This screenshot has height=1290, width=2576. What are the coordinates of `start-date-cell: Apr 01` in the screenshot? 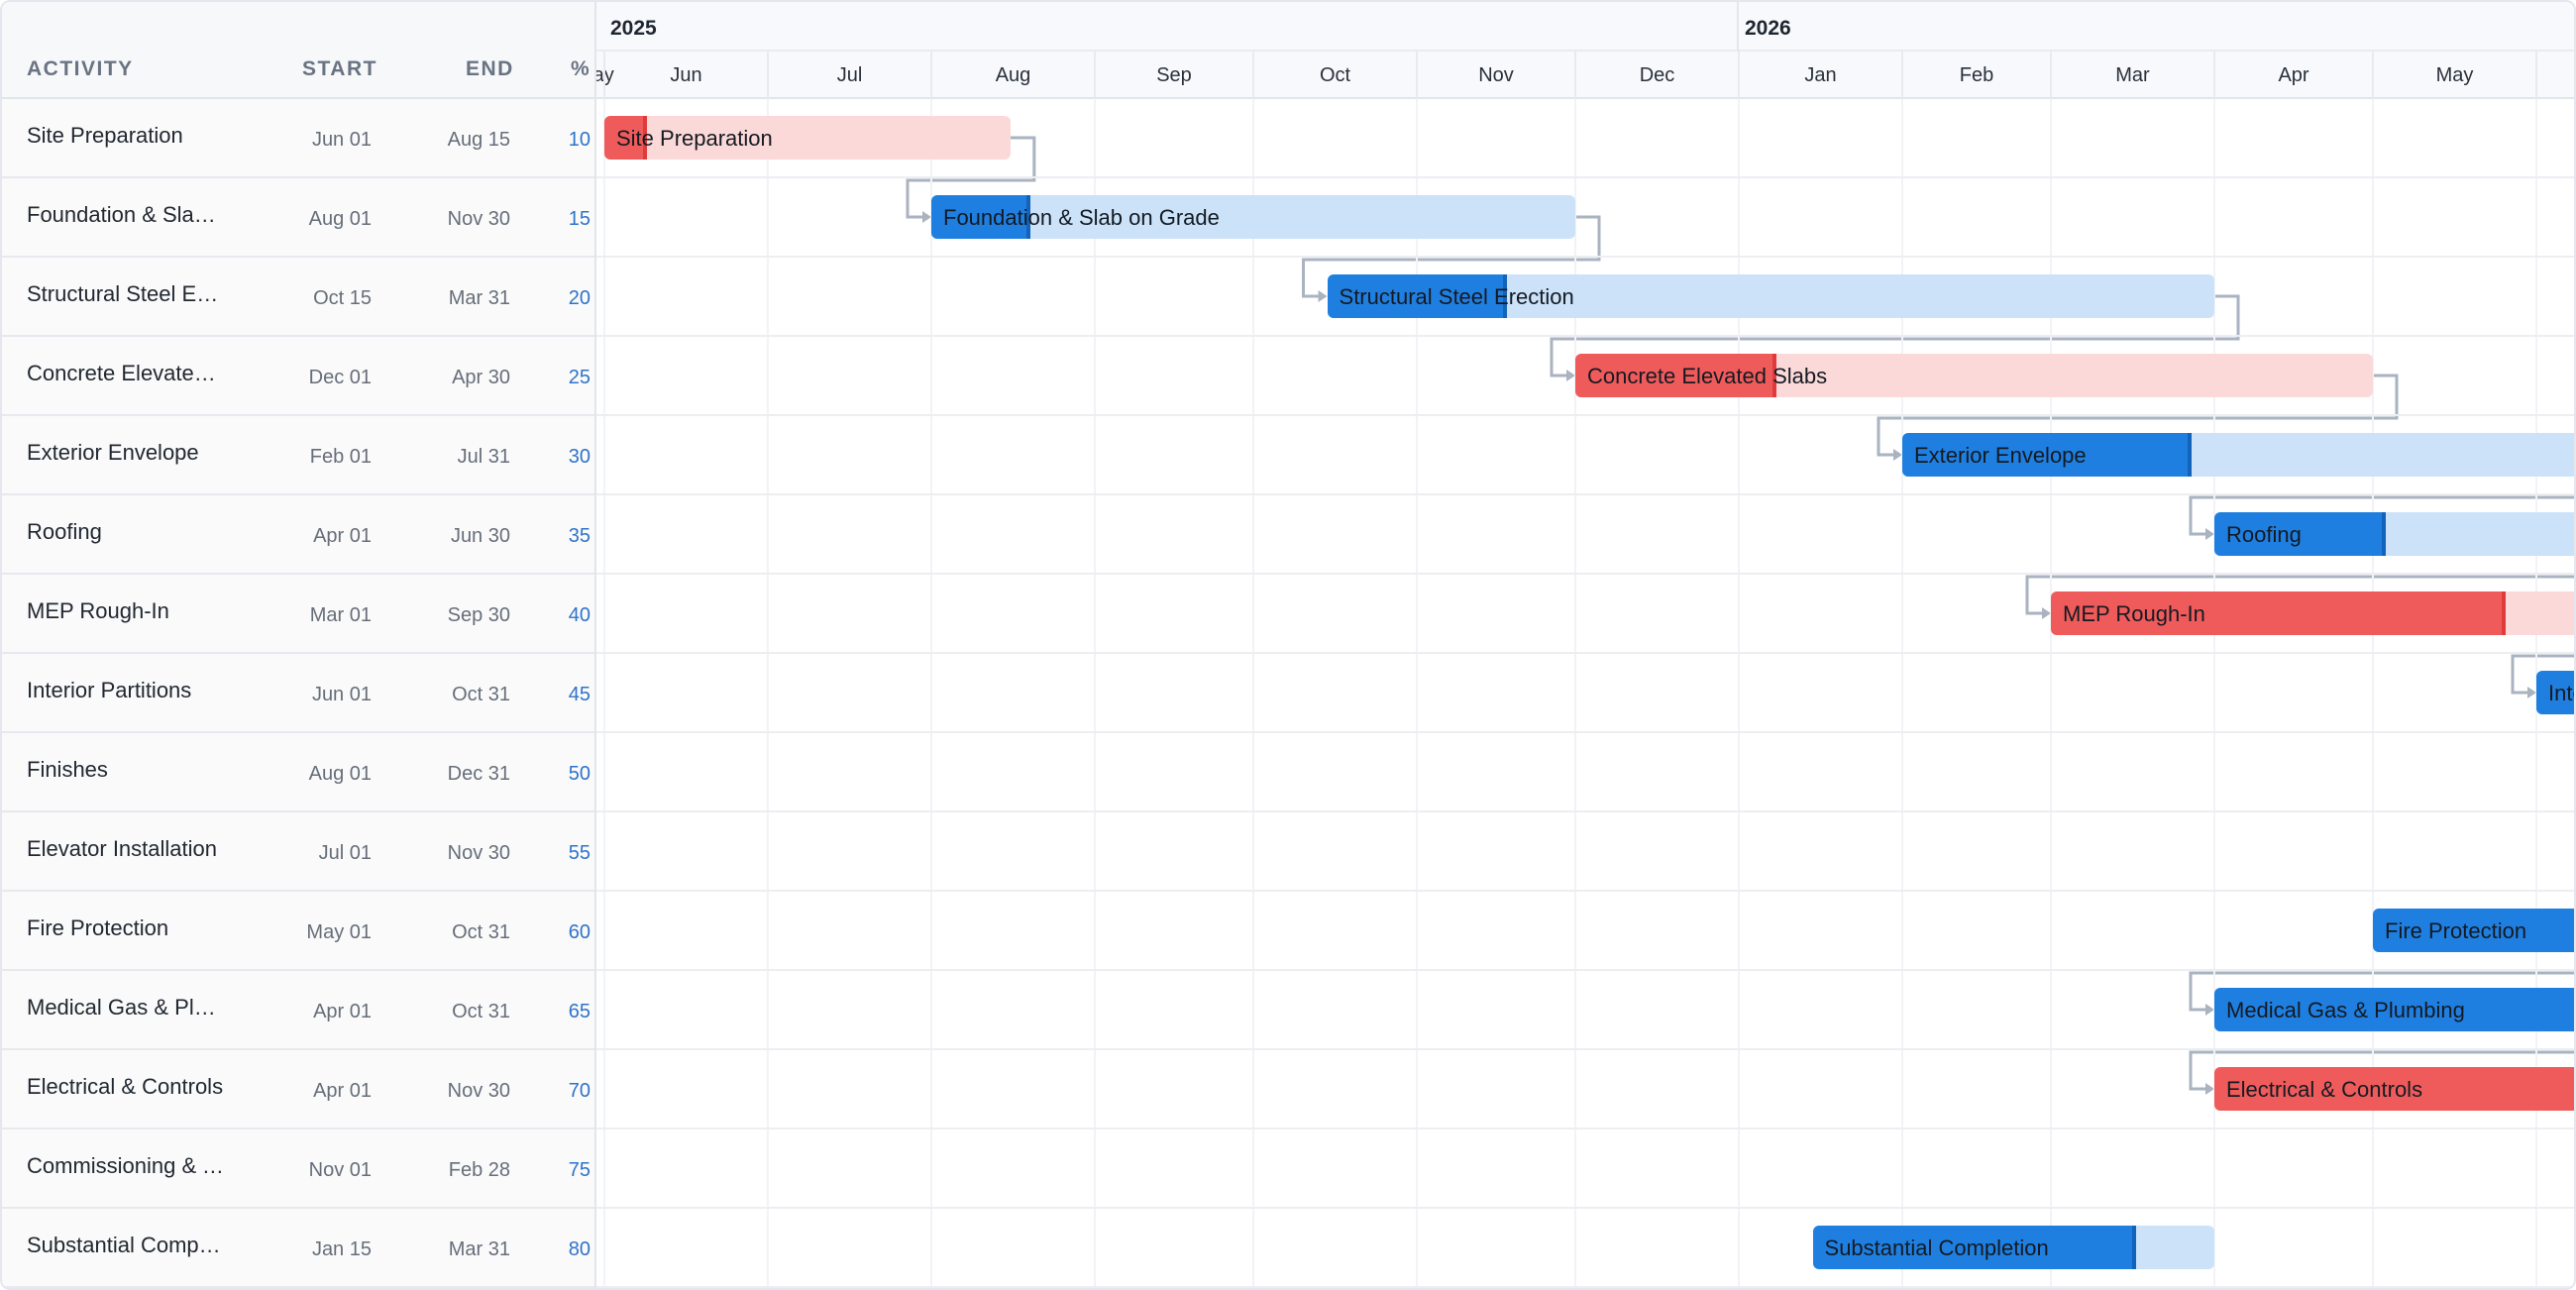 It's located at (343, 1011).